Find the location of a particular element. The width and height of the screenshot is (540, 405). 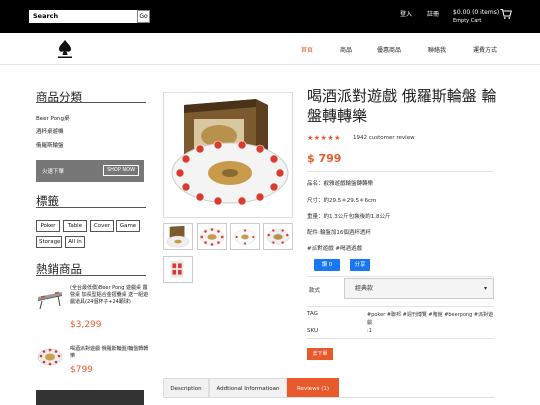

facebook-like-button: 讚 0 is located at coordinates (327, 265).